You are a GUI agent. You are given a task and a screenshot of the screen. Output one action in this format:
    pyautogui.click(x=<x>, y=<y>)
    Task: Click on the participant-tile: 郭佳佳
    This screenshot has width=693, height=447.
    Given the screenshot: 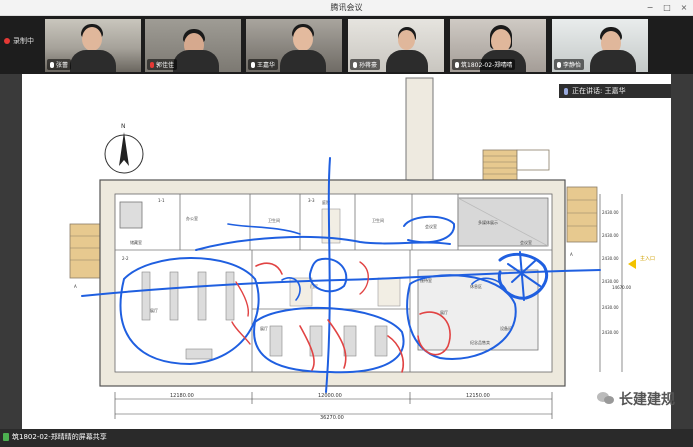 What is the action you would take?
    pyautogui.click(x=193, y=45)
    